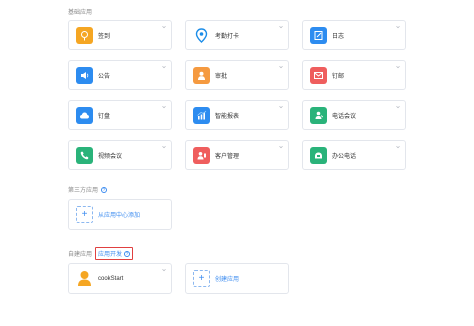 The image size is (474, 326). What do you see at coordinates (354, 35) in the screenshot?
I see `app-card: 日志` at bounding box center [354, 35].